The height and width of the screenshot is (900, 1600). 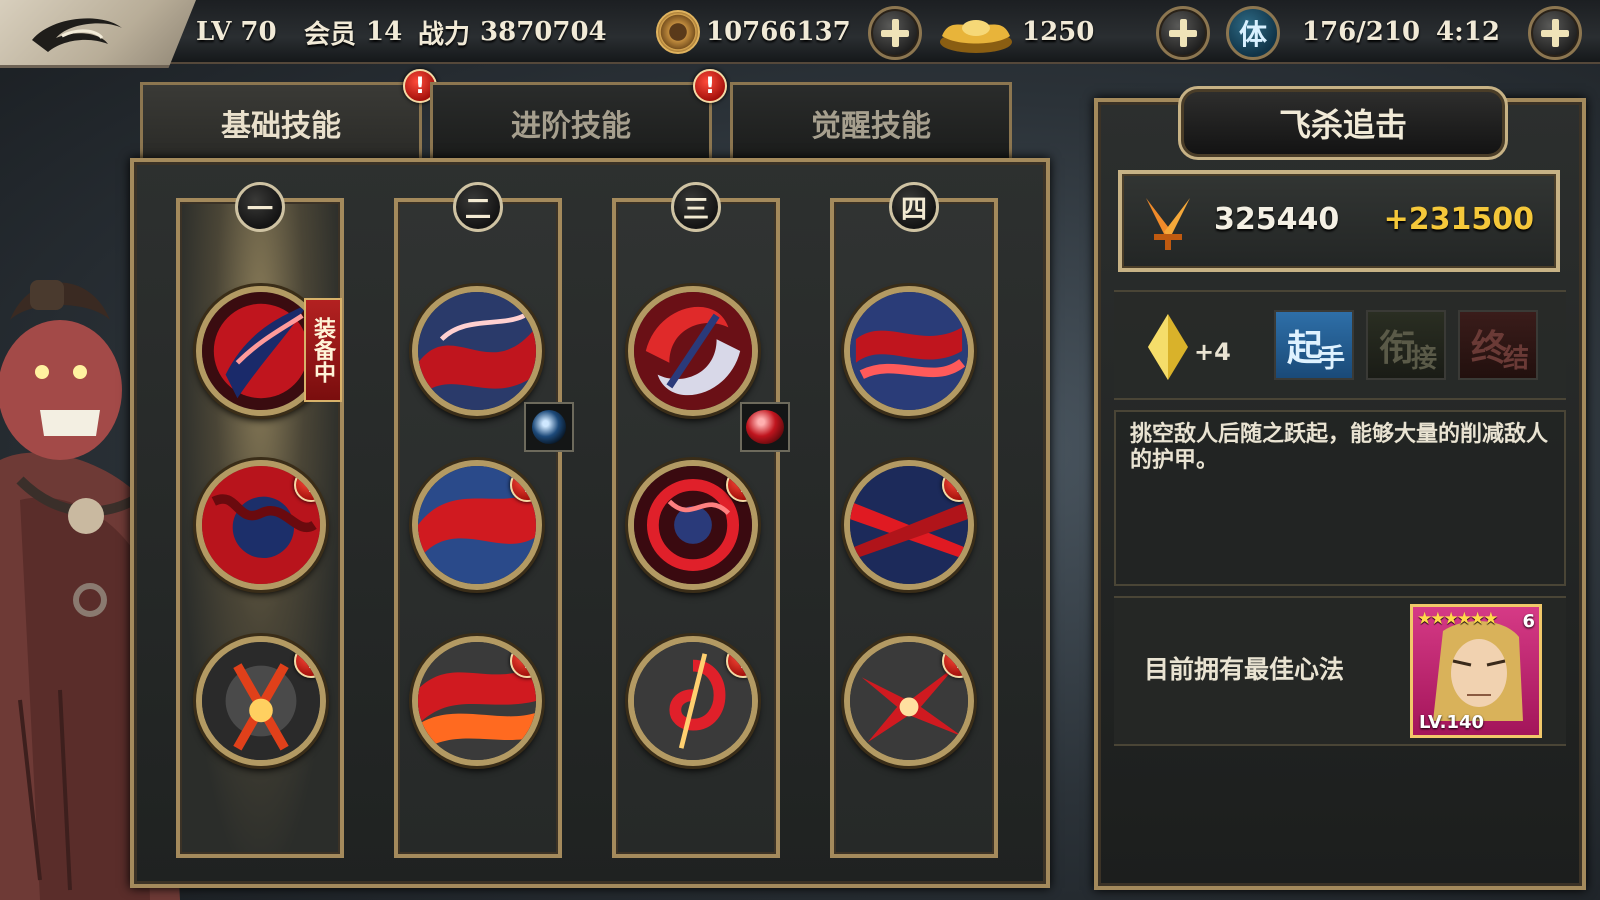 I want to click on skill-icon-4-2: !, so click(x=909, y=525).